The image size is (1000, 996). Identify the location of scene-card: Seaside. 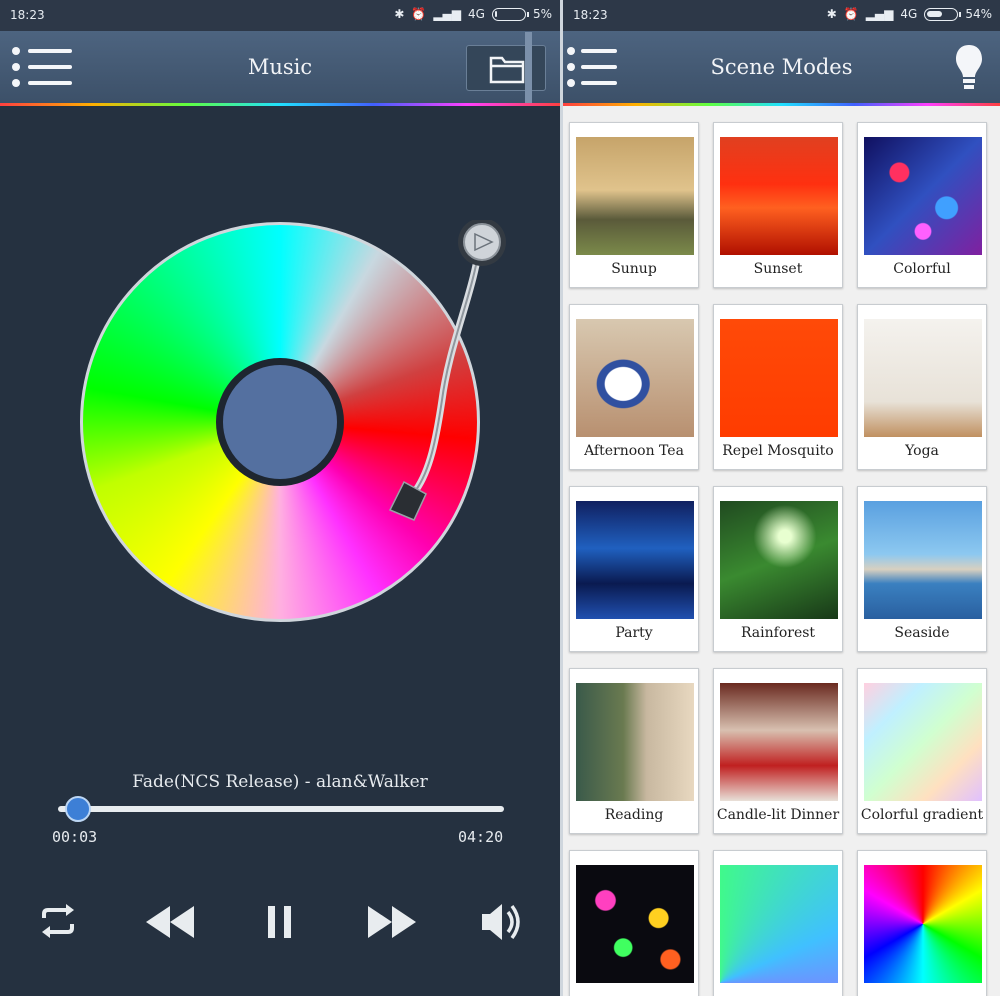
(922, 569).